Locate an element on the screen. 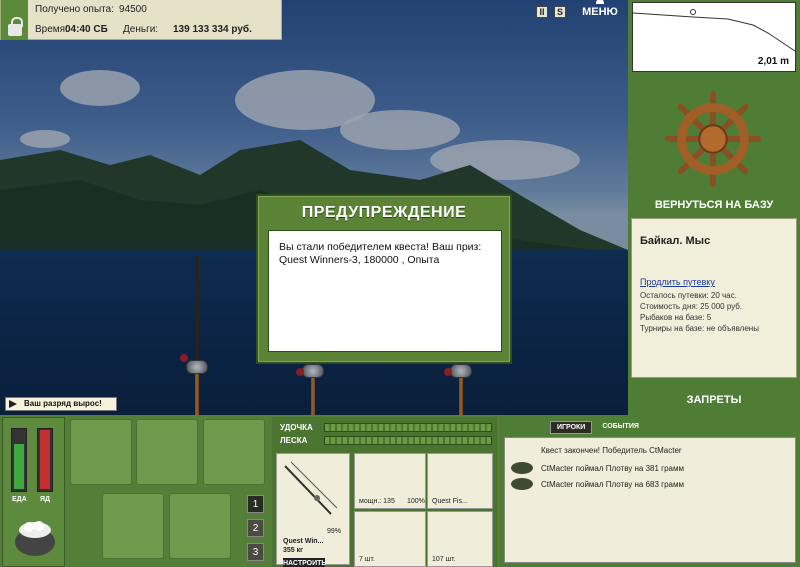  extend-trip-link: Продлить путевку is located at coordinates (677, 282).